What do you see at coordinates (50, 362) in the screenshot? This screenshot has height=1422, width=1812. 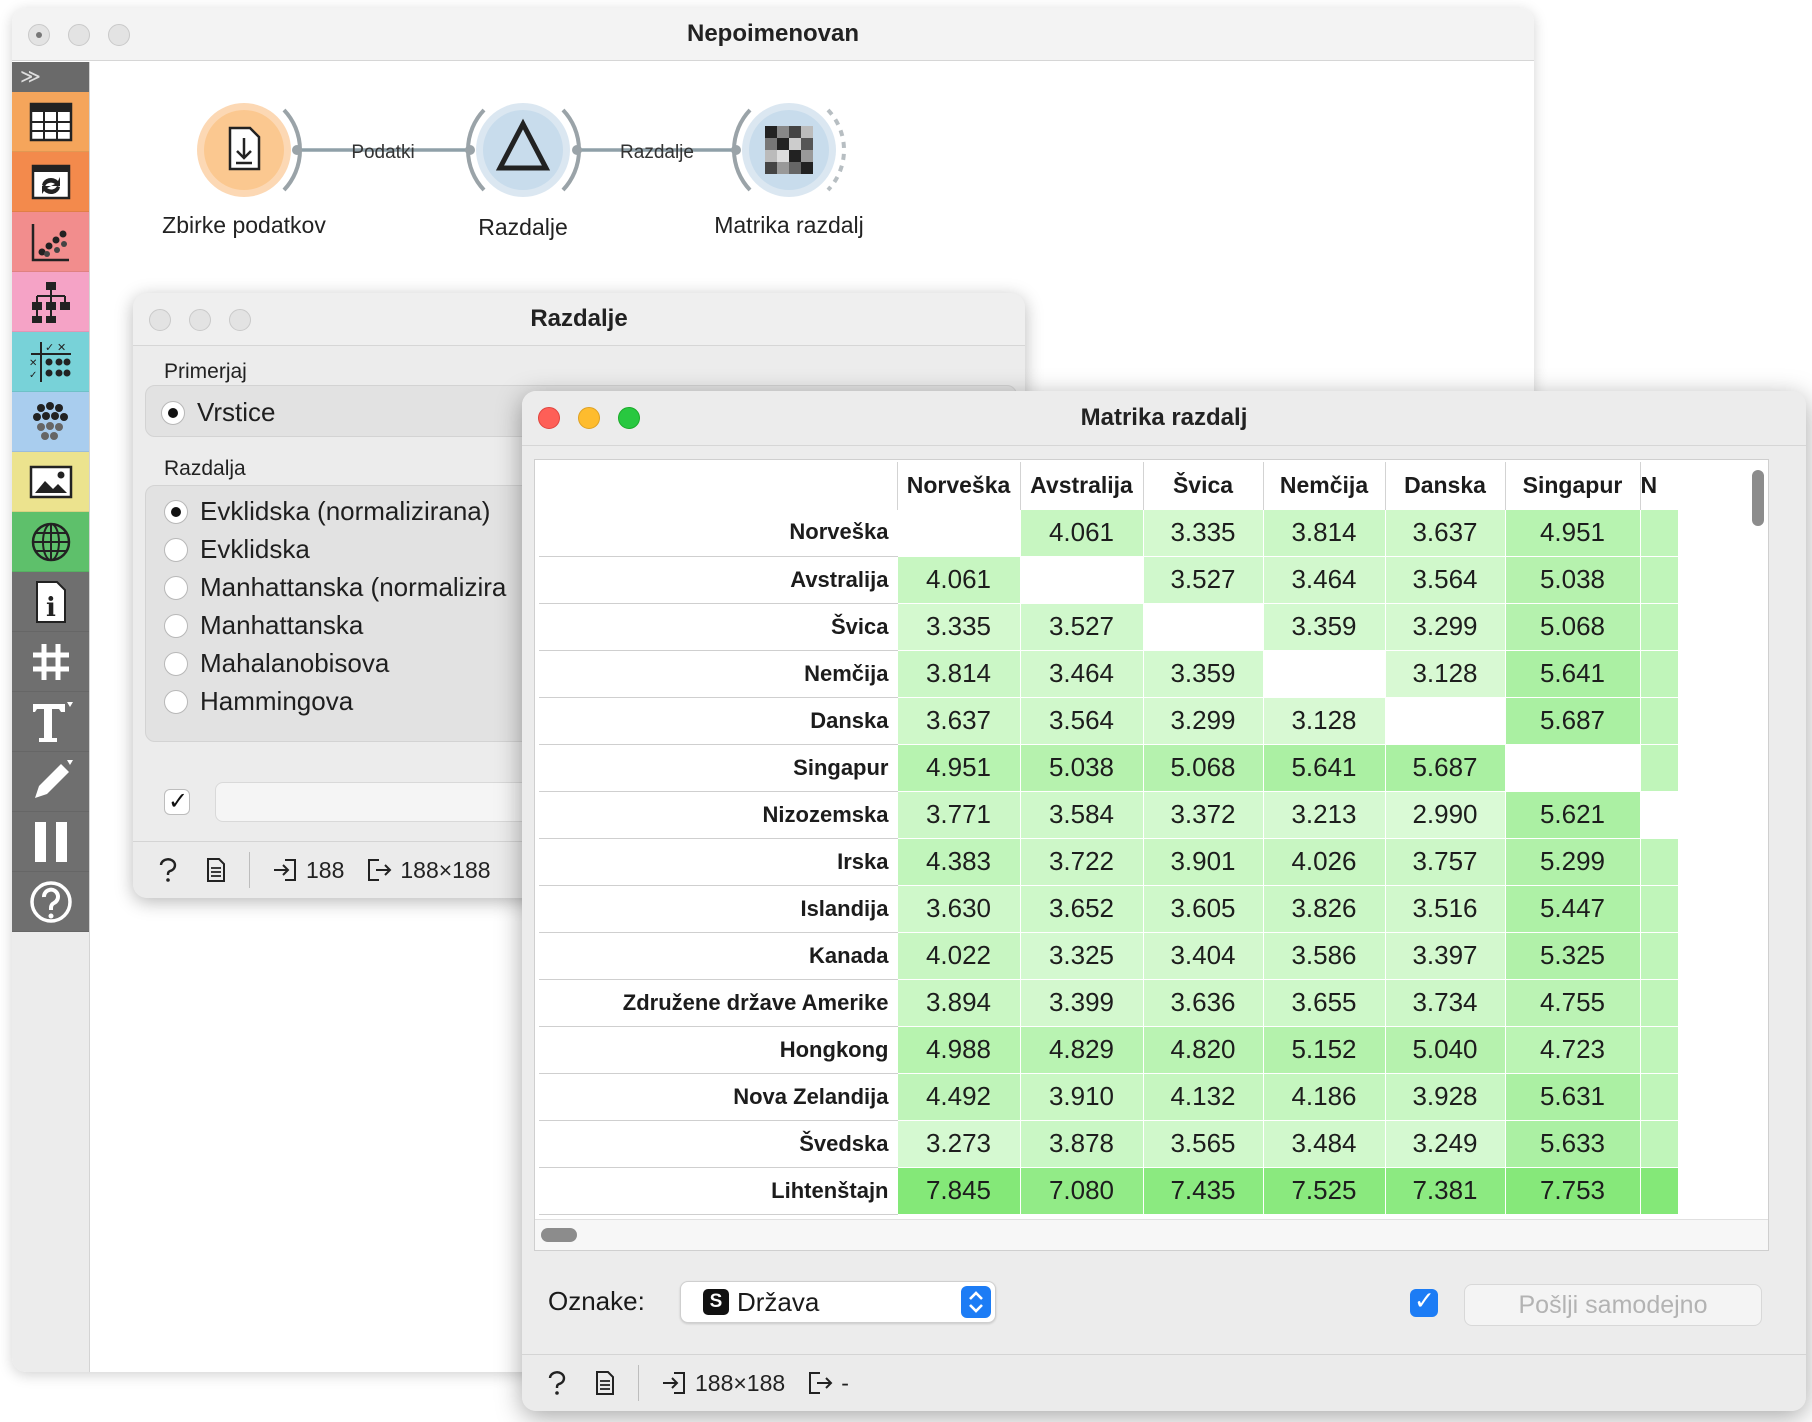 I see `toolbox-category-evaluate: ✓ ✕ ✕ ✓` at bounding box center [50, 362].